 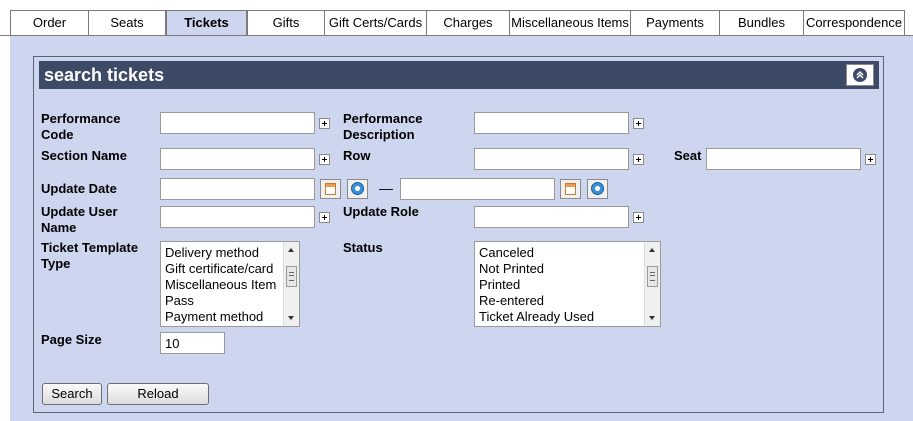 I want to click on tab-gifts: Gifts, so click(x=286, y=22).